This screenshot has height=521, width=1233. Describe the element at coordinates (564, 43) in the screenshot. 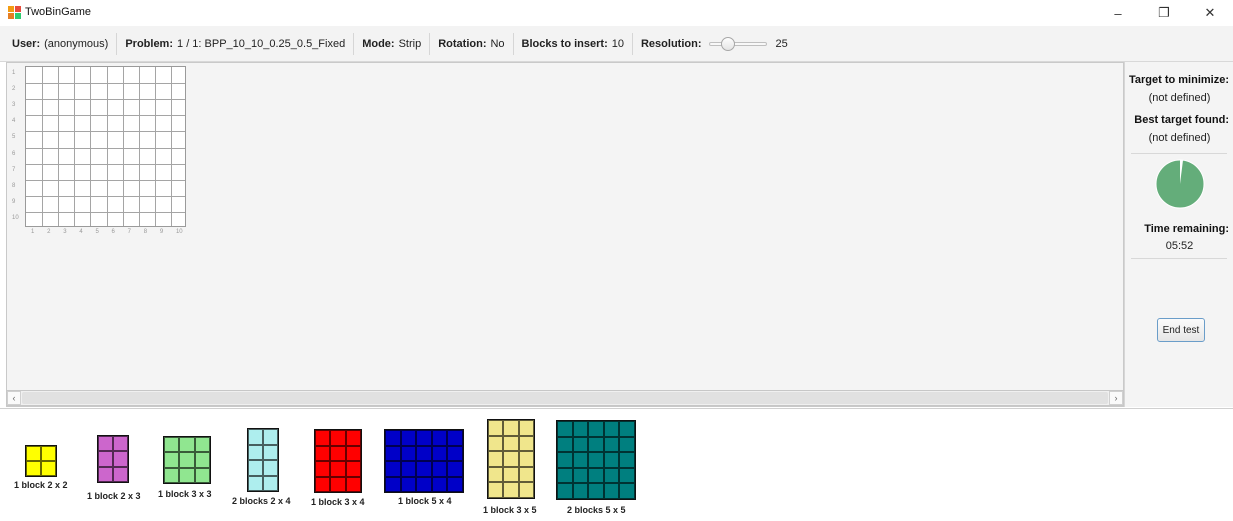

I see `blocks-label: Blocks to insert:` at that location.